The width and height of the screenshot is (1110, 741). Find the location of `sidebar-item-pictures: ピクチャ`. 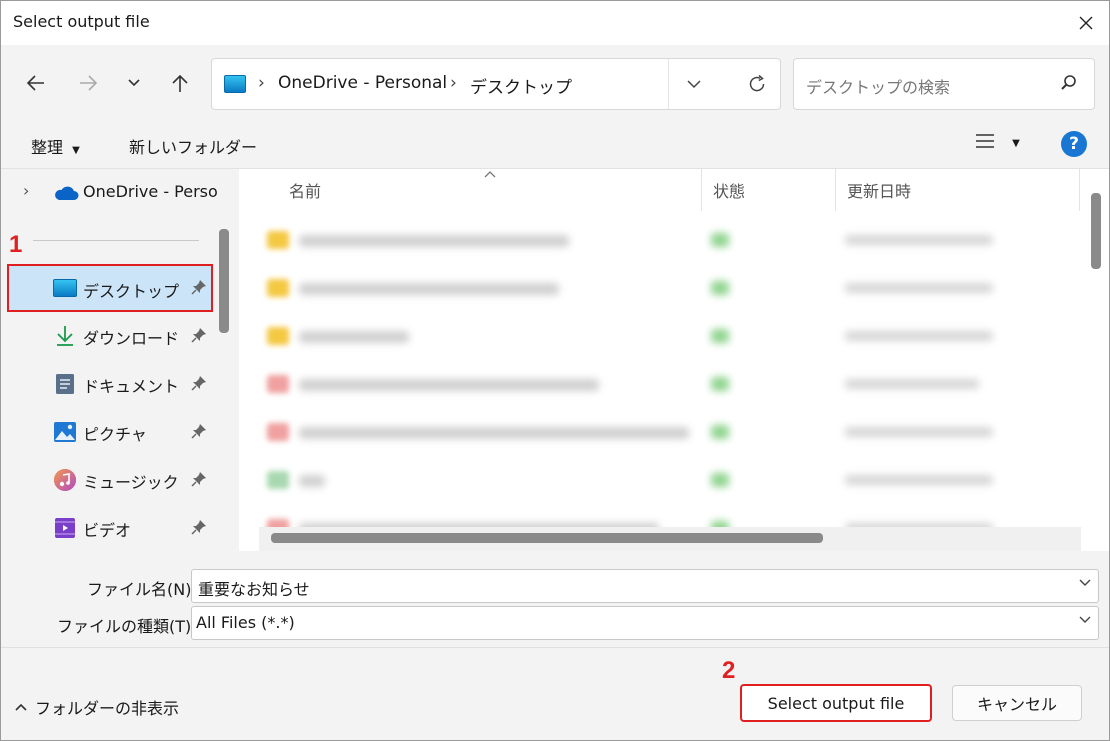

sidebar-item-pictures: ピクチャ is located at coordinates (110, 432).